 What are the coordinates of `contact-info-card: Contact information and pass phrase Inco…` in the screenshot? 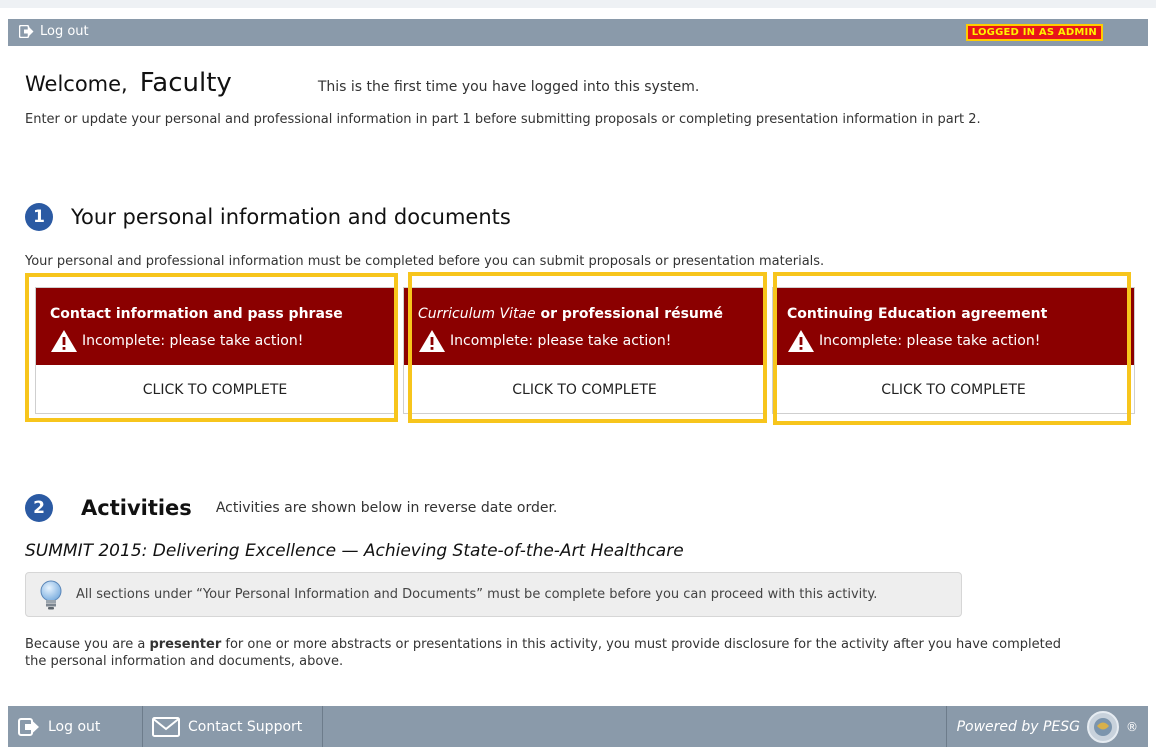 It's located at (215, 350).